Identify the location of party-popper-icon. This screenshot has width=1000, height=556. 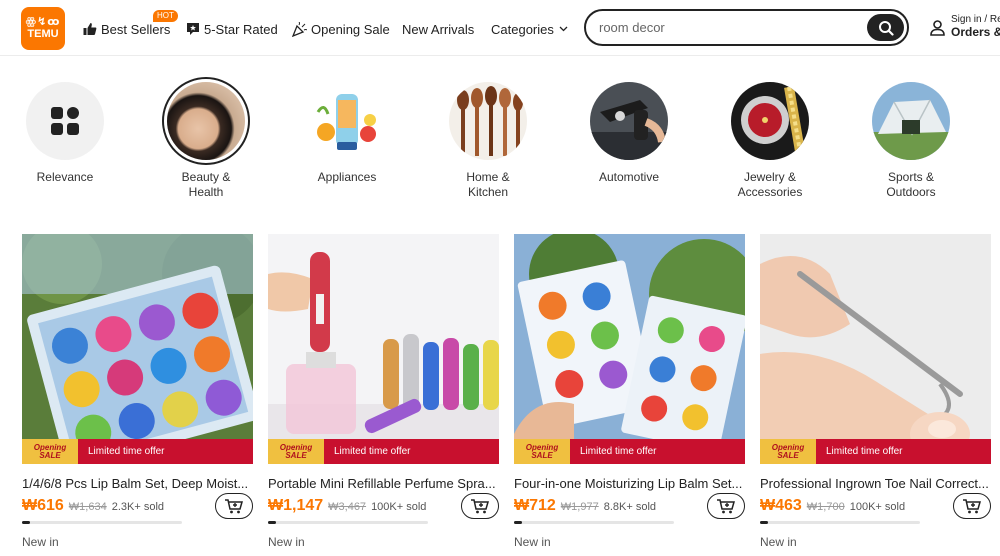
(299, 29).